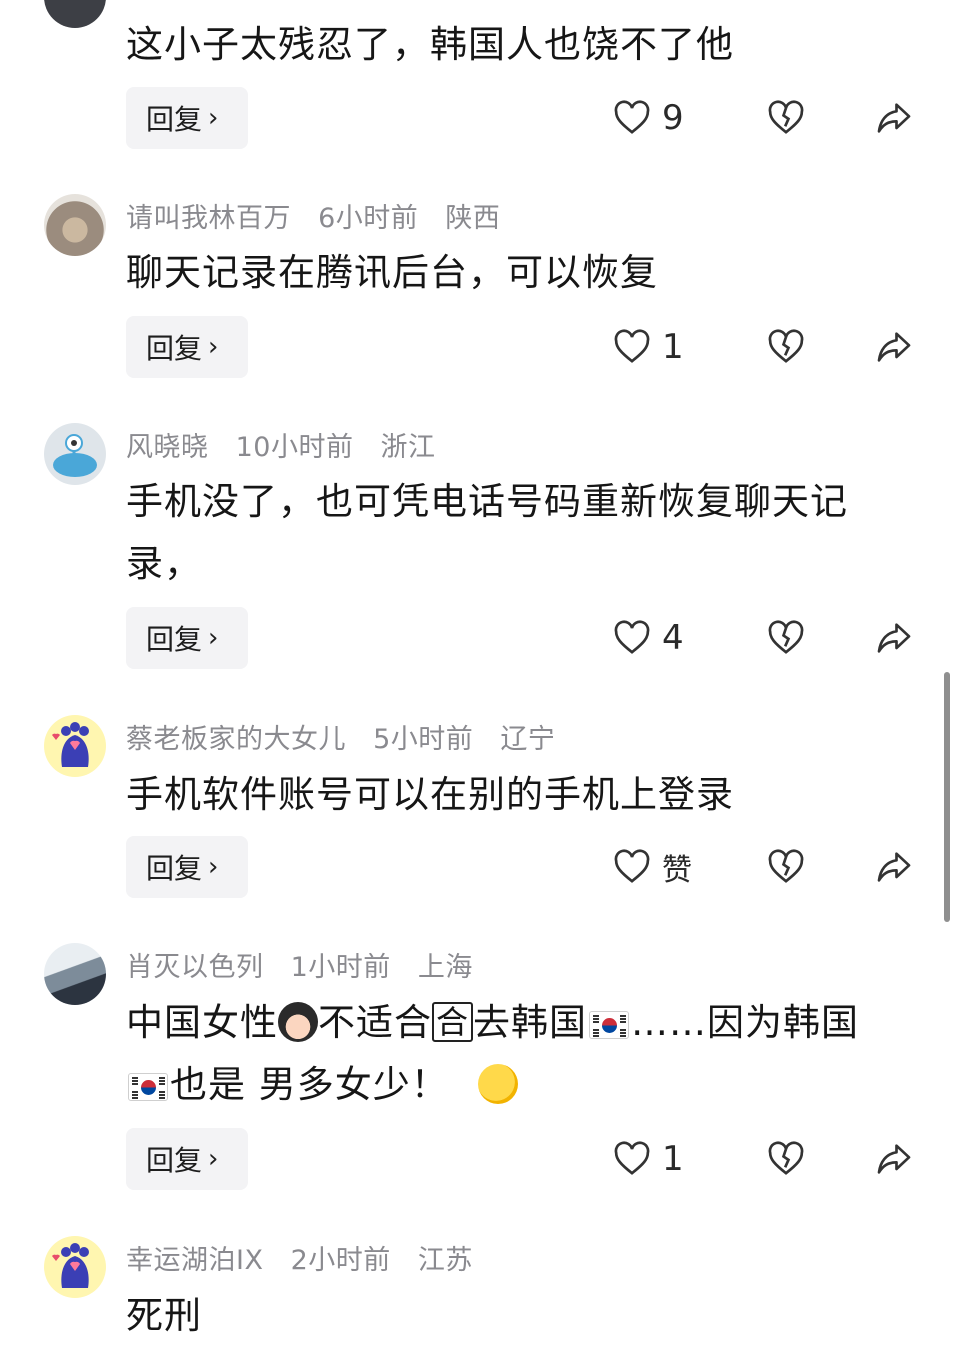 This screenshot has height=1356, width=960. Describe the element at coordinates (677, 870) in the screenshot. I see `like-count: 赞` at that location.